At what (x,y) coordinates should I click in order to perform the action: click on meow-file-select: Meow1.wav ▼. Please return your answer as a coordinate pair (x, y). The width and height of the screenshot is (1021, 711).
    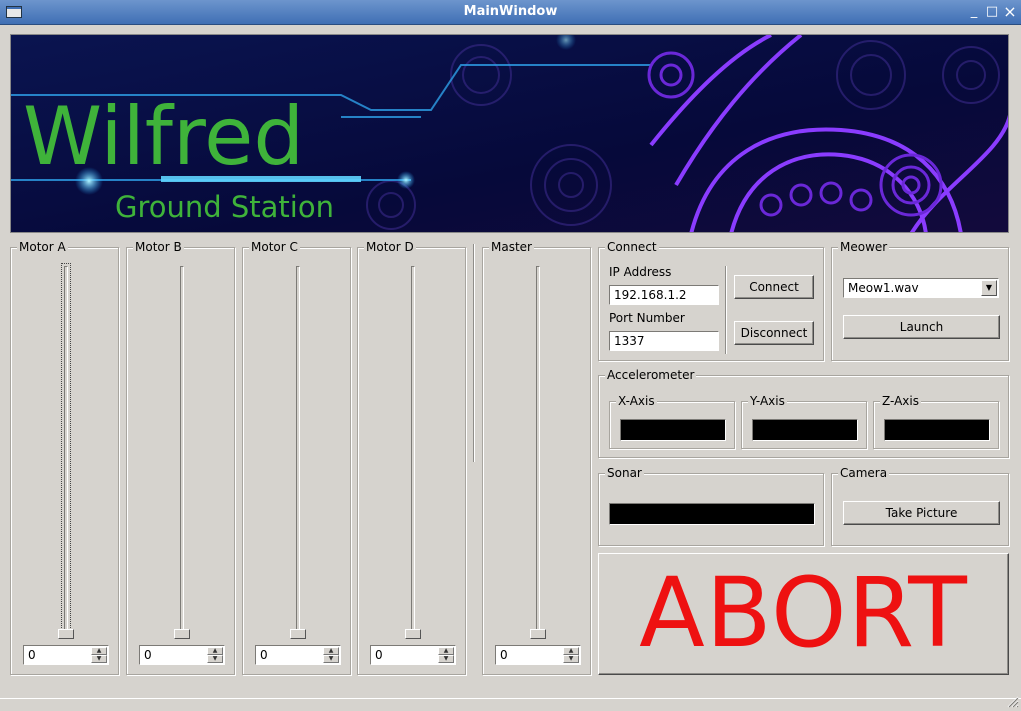
    Looking at the image, I should click on (921, 288).